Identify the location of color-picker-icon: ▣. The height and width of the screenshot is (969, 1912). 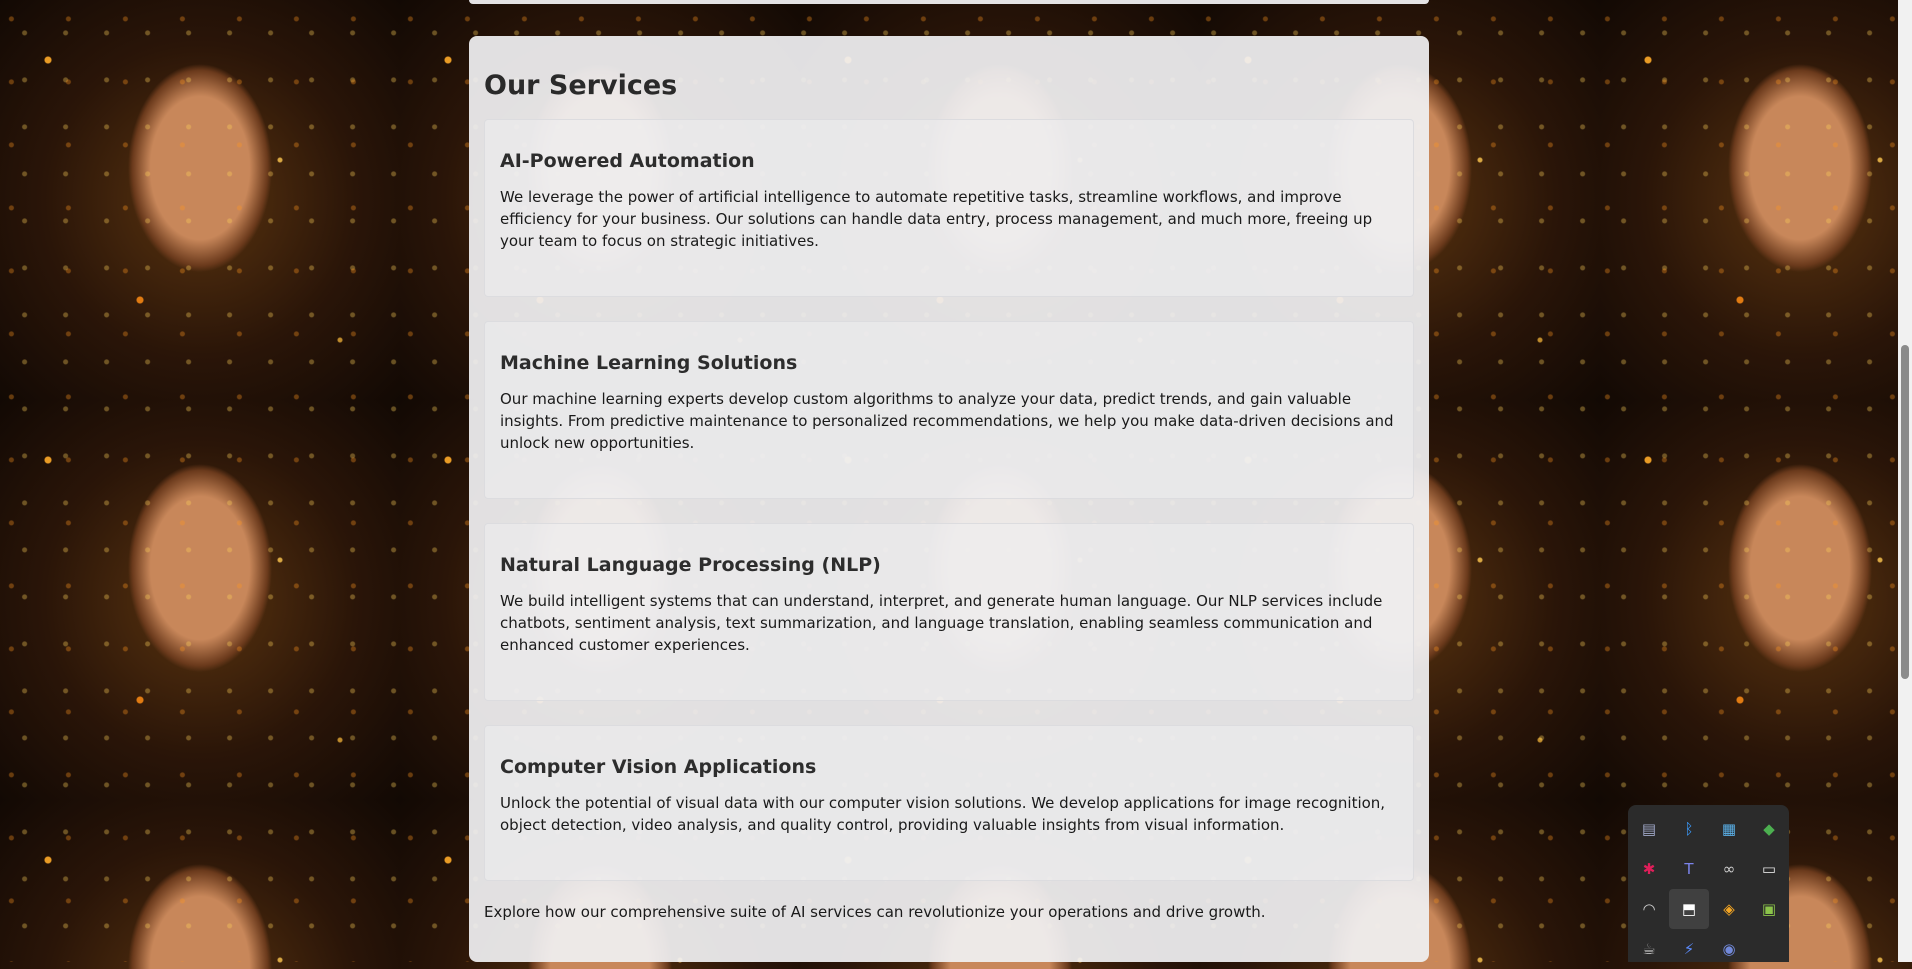
(1769, 909).